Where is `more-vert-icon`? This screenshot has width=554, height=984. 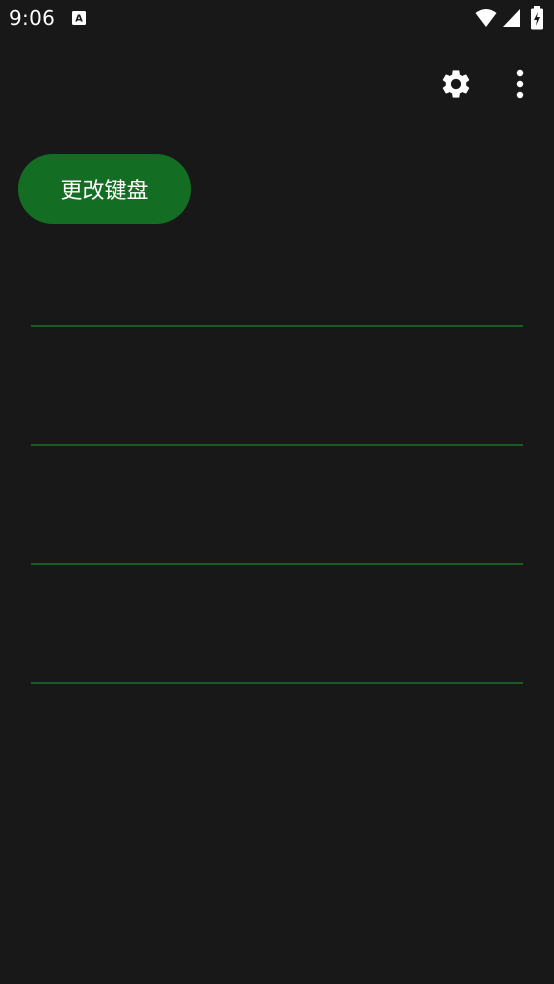
more-vert-icon is located at coordinates (520, 86).